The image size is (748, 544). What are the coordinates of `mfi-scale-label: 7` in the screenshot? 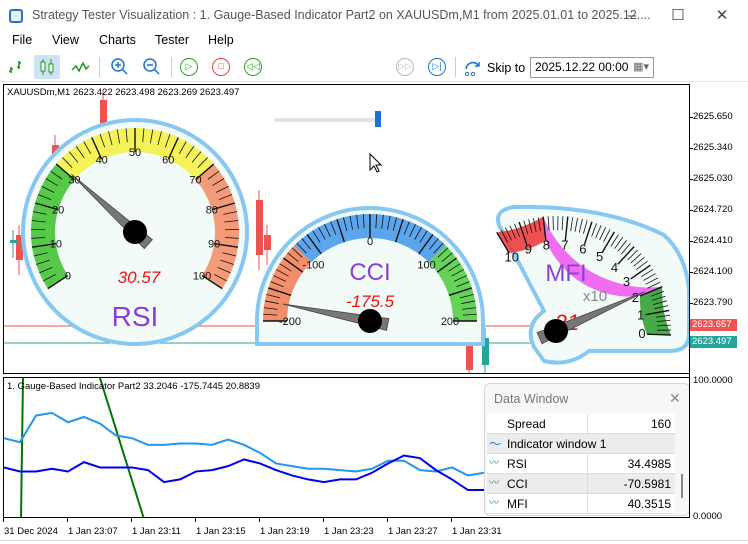 It's located at (564, 244).